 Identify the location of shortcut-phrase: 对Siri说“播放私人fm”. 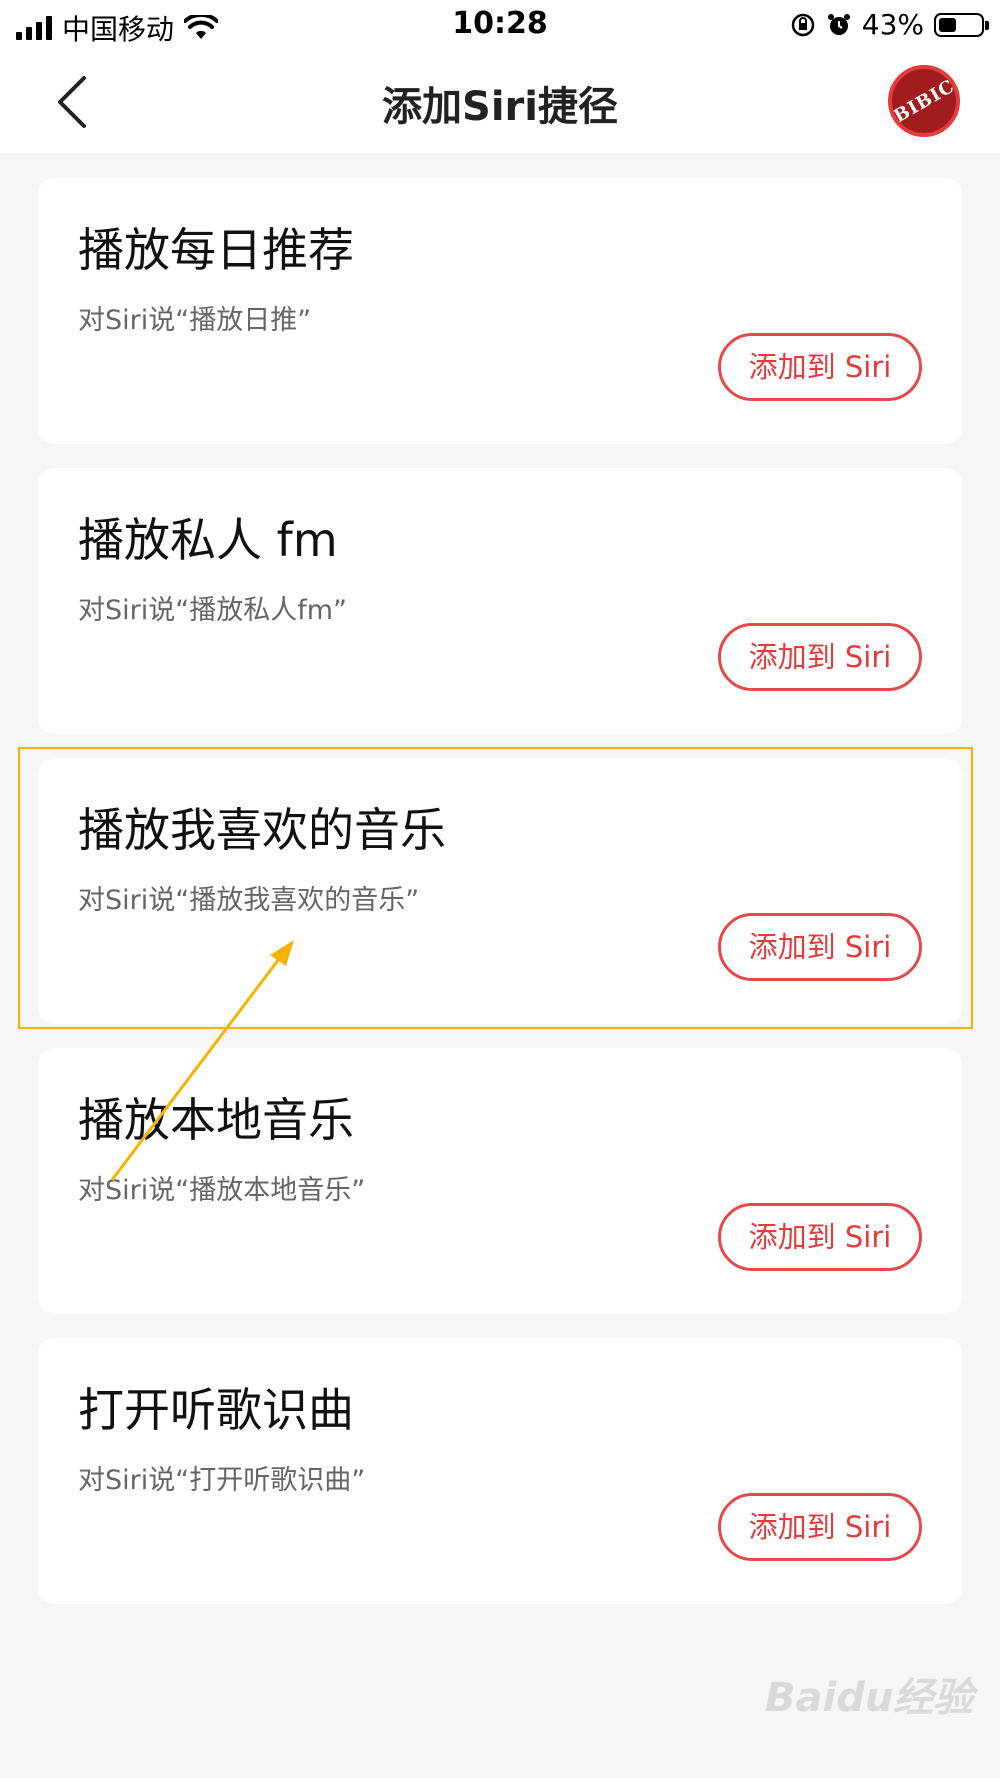
(213, 610).